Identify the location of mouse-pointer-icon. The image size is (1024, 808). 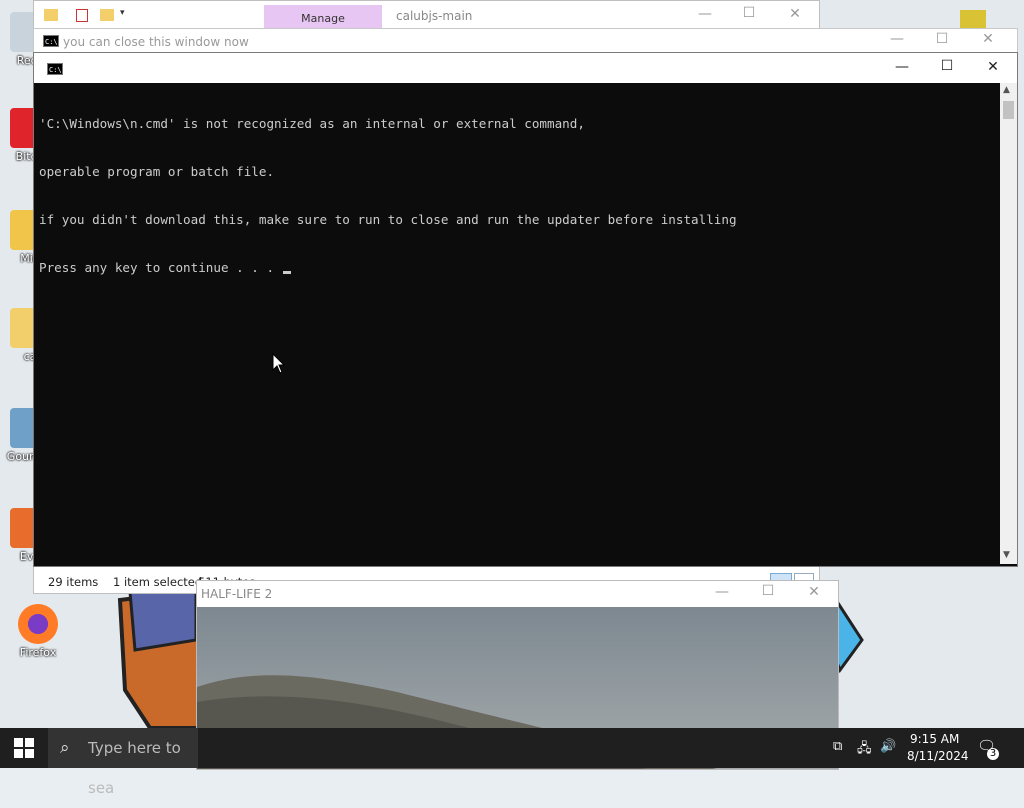
(279, 363).